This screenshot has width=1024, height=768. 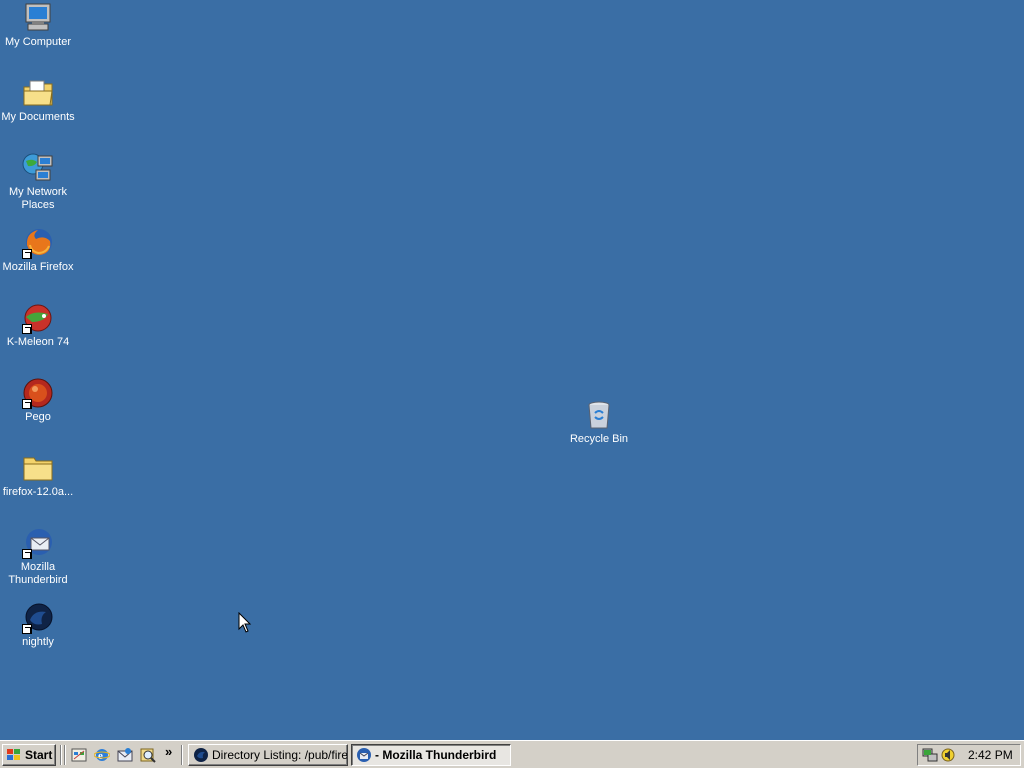 I want to click on pego-icon, so click(x=38, y=393).